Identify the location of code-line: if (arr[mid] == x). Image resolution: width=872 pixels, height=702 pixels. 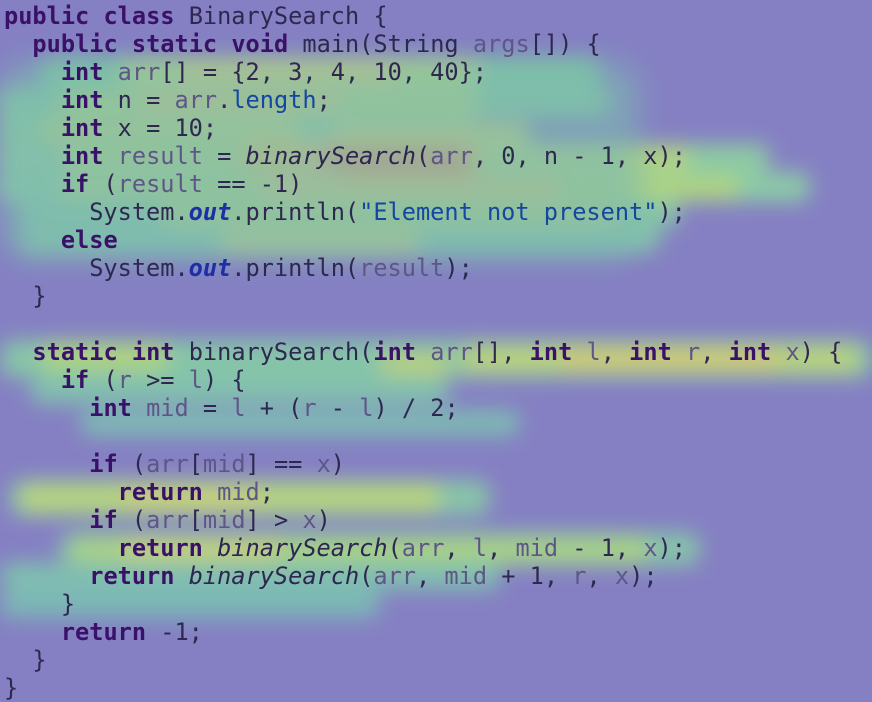
(423, 464).